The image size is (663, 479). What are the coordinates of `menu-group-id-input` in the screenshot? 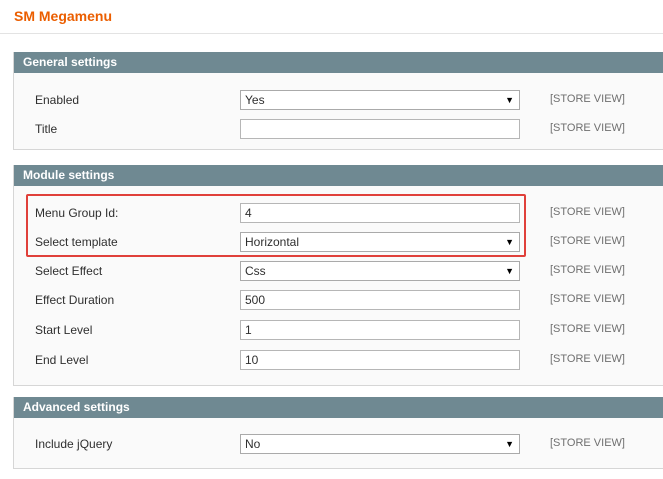 It's located at (380, 213).